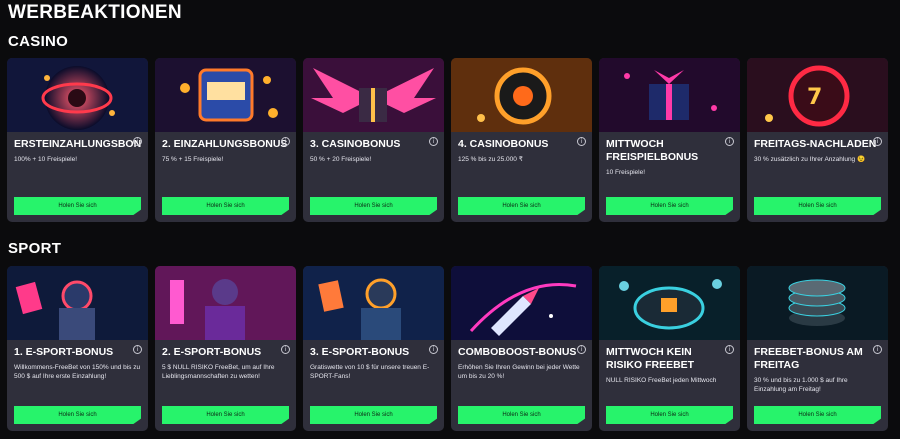 This screenshot has width=900, height=439. What do you see at coordinates (669, 95) in the screenshot?
I see `gift-box-icon` at bounding box center [669, 95].